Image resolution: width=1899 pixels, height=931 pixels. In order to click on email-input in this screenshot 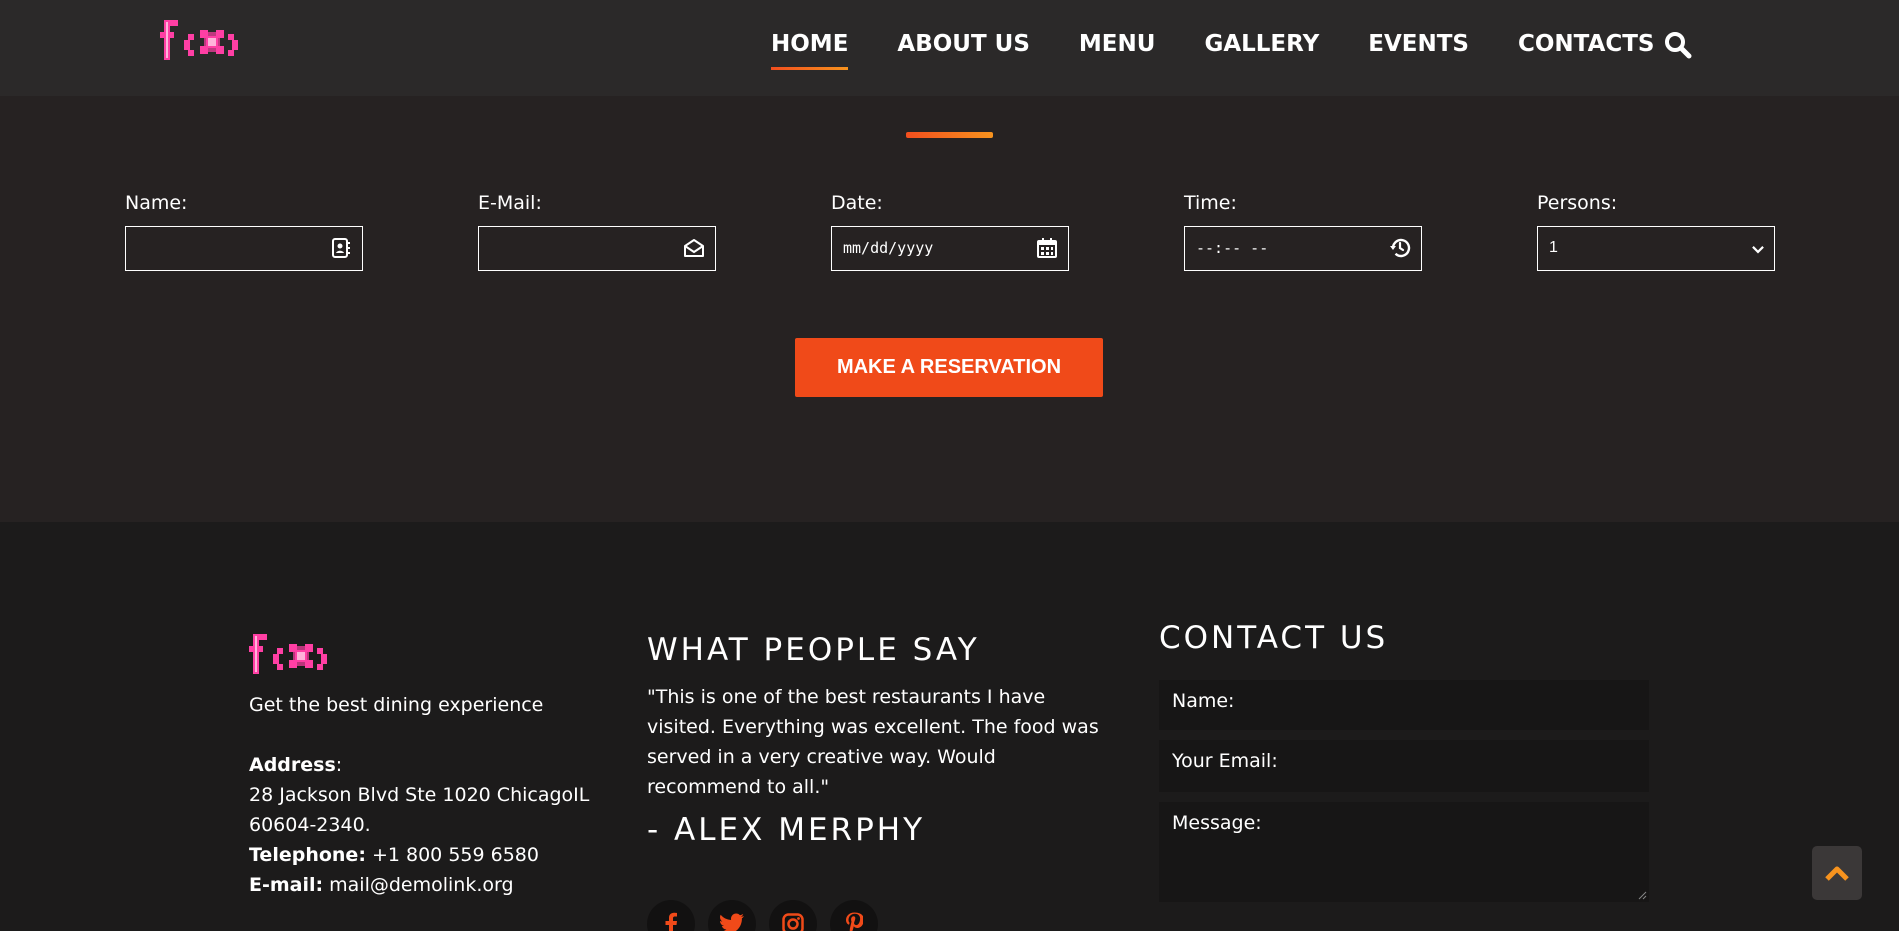, I will do `click(597, 248)`.